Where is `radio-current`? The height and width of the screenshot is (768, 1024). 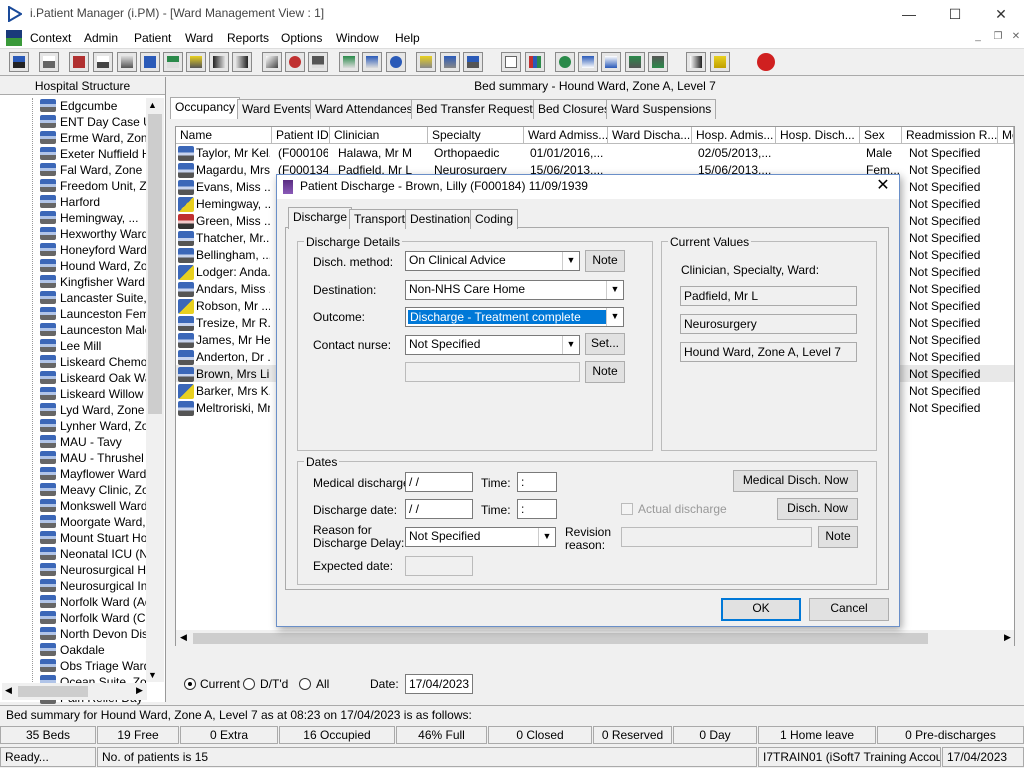 radio-current is located at coordinates (190, 684).